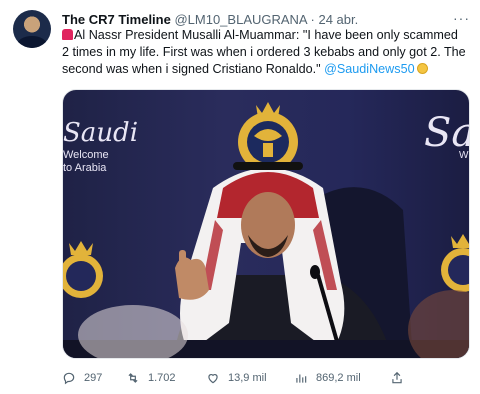 This screenshot has height=394, width=480. I want to click on like-button: 13,9 mil, so click(236, 378).